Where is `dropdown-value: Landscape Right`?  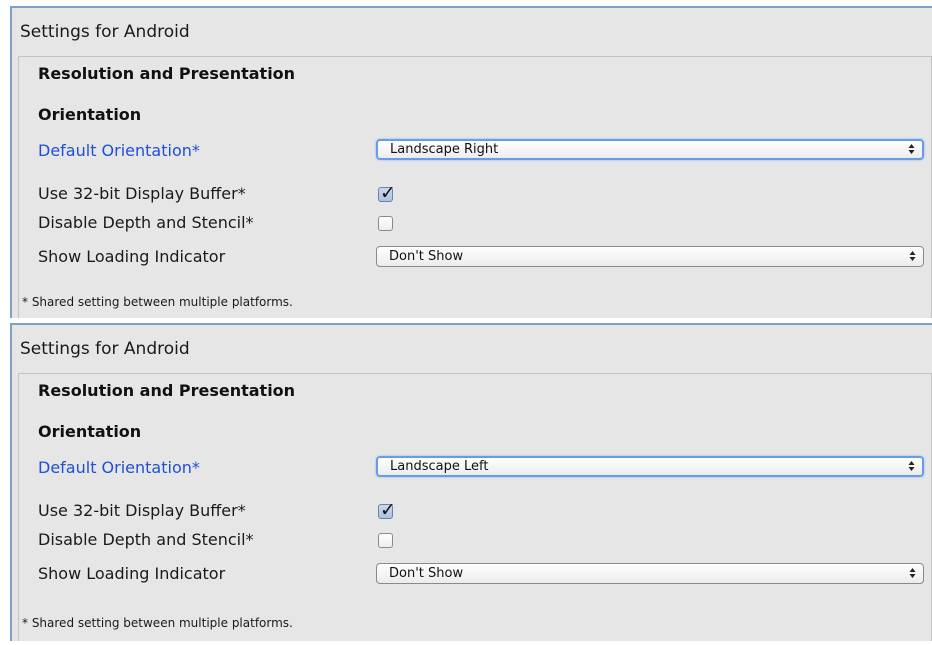
dropdown-value: Landscape Right is located at coordinates (444, 149).